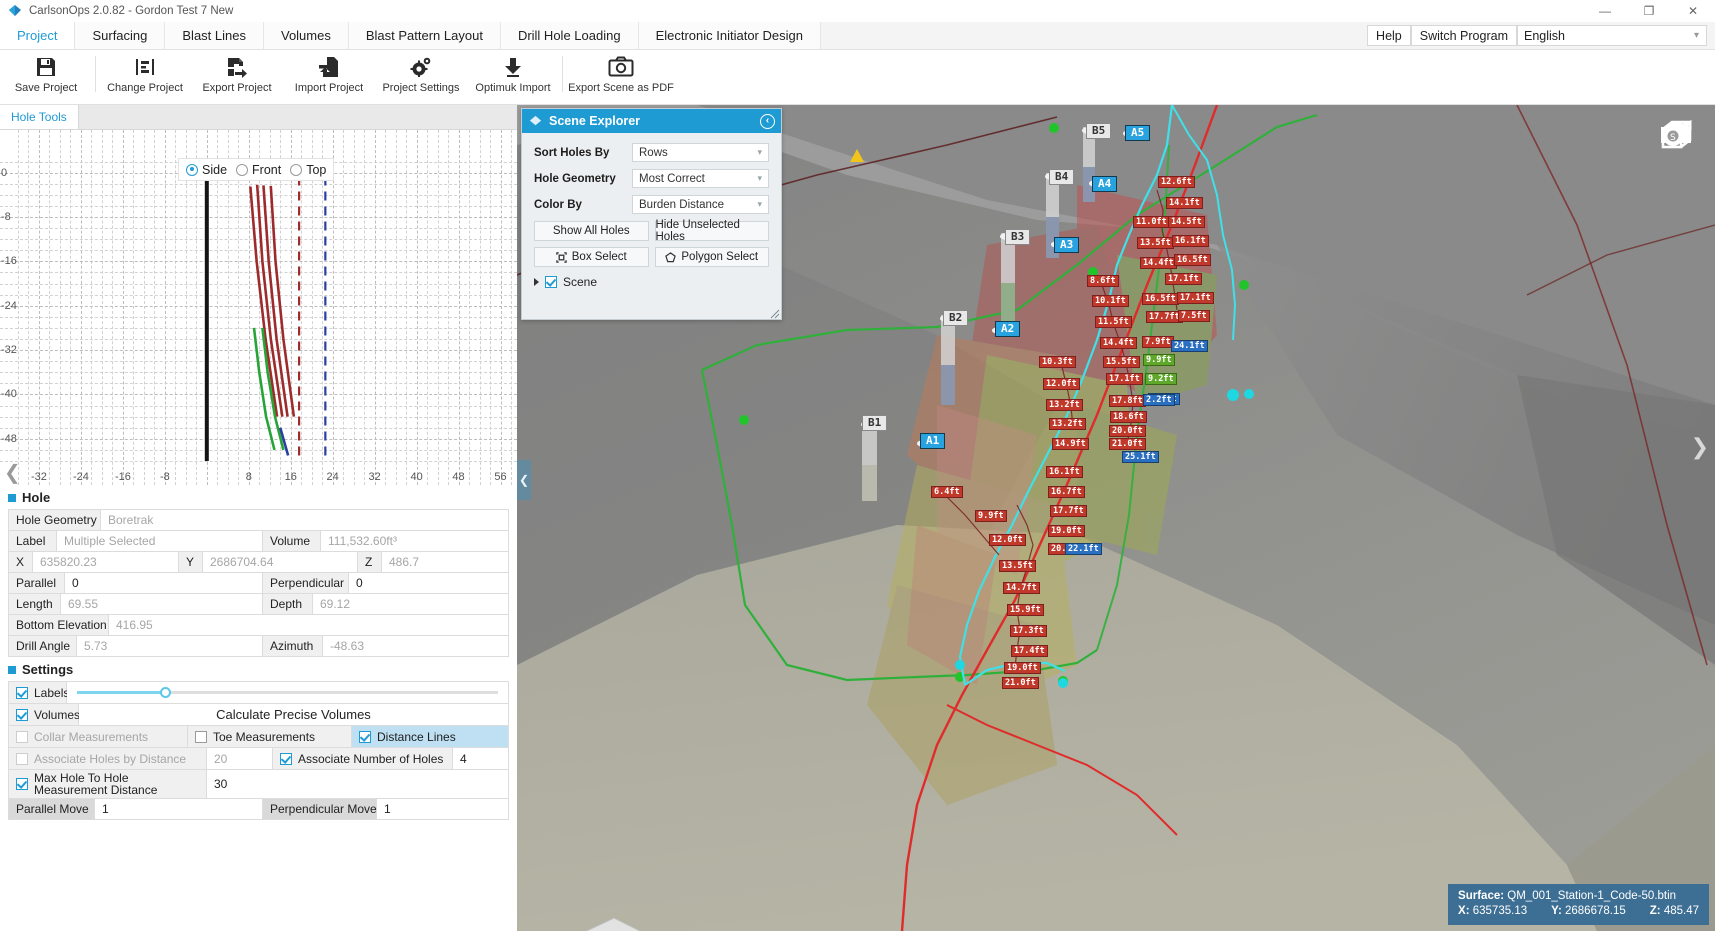 This screenshot has height=931, width=1715. What do you see at coordinates (179, 809) in the screenshot?
I see `parallel-move-value: 1` at bounding box center [179, 809].